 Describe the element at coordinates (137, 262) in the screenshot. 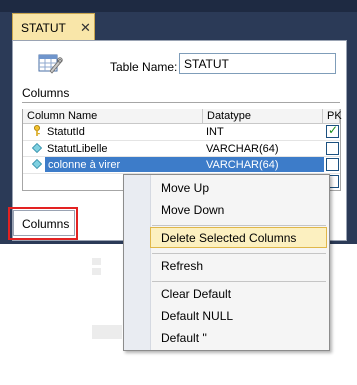

I see `context-menu-icon-gutter` at that location.